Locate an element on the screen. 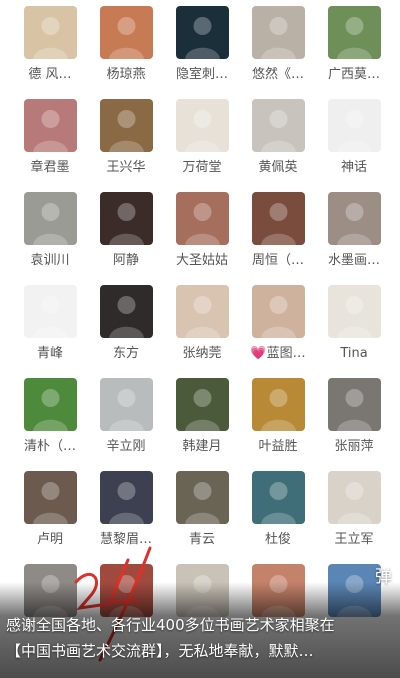  avatar-night-icon is located at coordinates (202, 32).